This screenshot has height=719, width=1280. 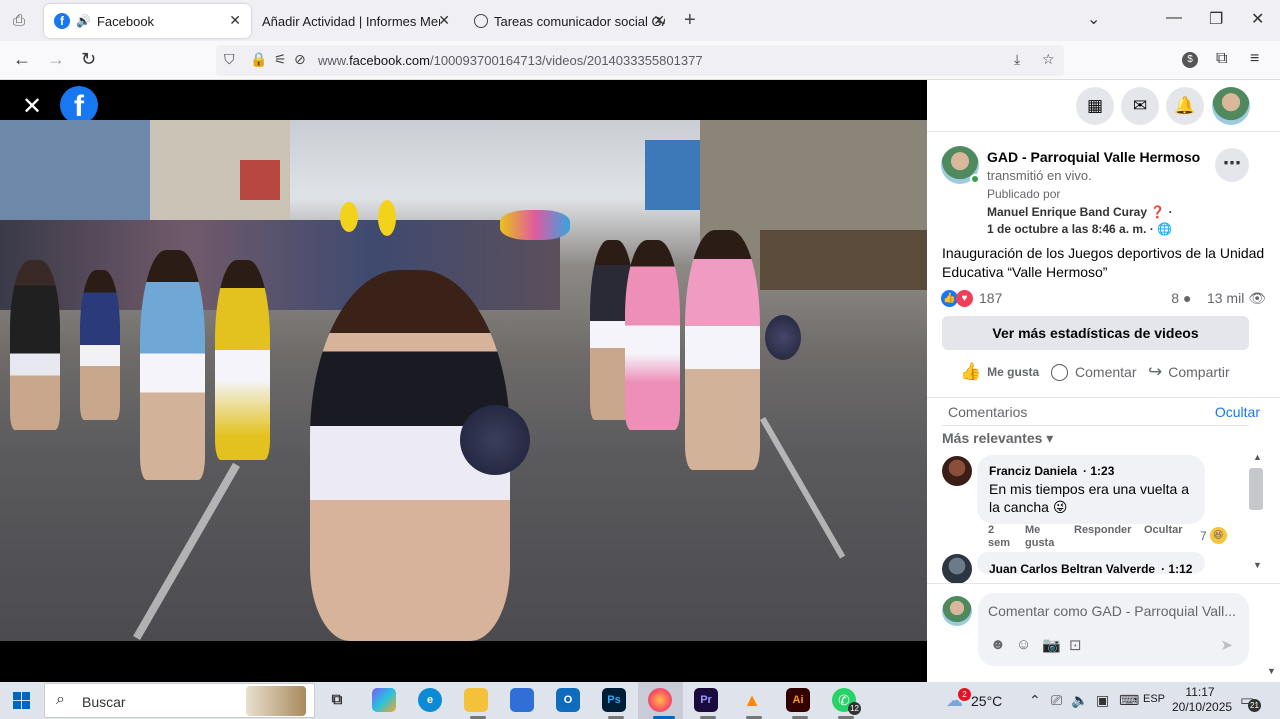 I want to click on display-icon: ▣, so click(x=1102, y=700).